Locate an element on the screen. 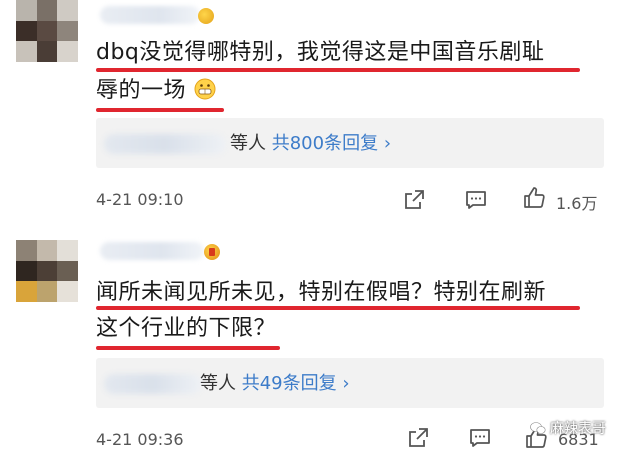 The height and width of the screenshot is (453, 620). reply-summary: 等人 共49条回复 › is located at coordinates (350, 383).